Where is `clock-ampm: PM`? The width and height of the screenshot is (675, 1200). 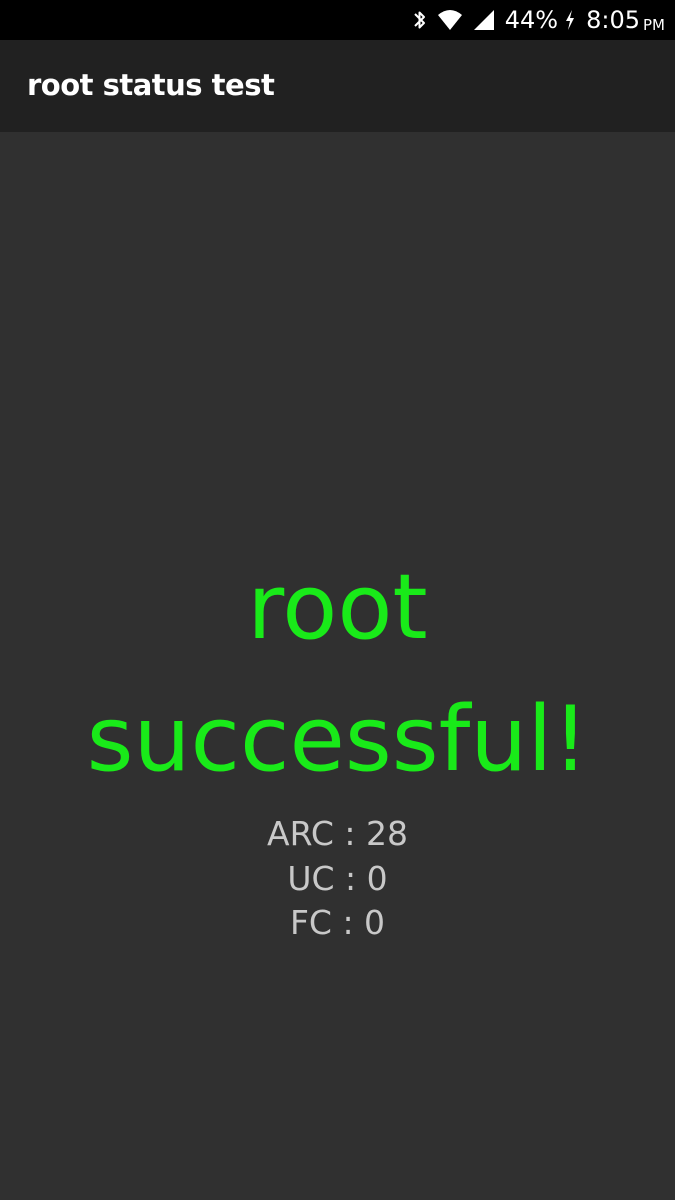
clock-ampm: PM is located at coordinates (654, 25).